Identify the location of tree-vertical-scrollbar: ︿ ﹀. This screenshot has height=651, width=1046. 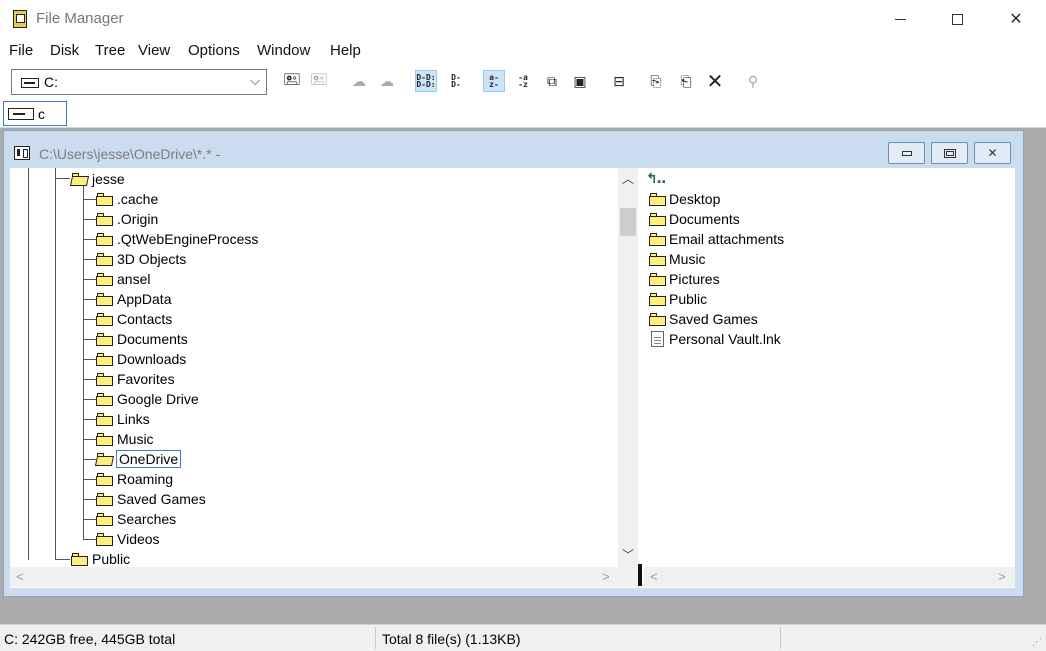
(628, 367).